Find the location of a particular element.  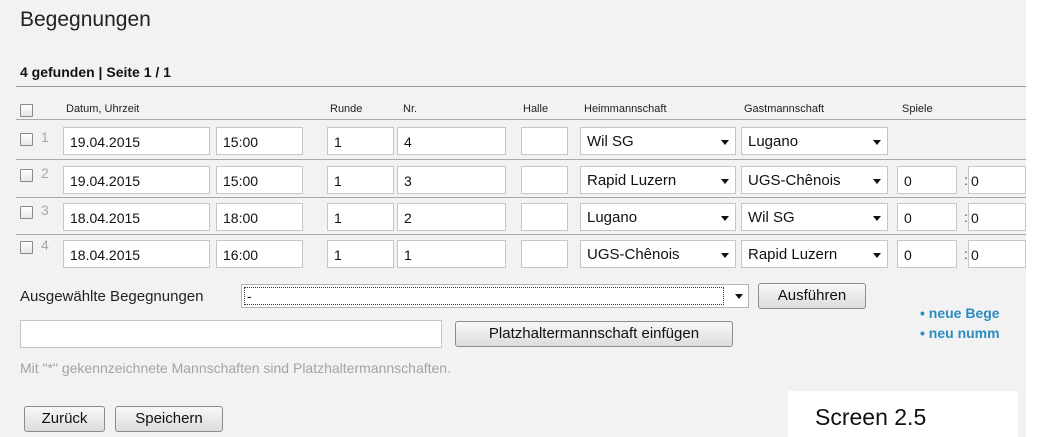

bulk-action-select: - is located at coordinates (495, 296).